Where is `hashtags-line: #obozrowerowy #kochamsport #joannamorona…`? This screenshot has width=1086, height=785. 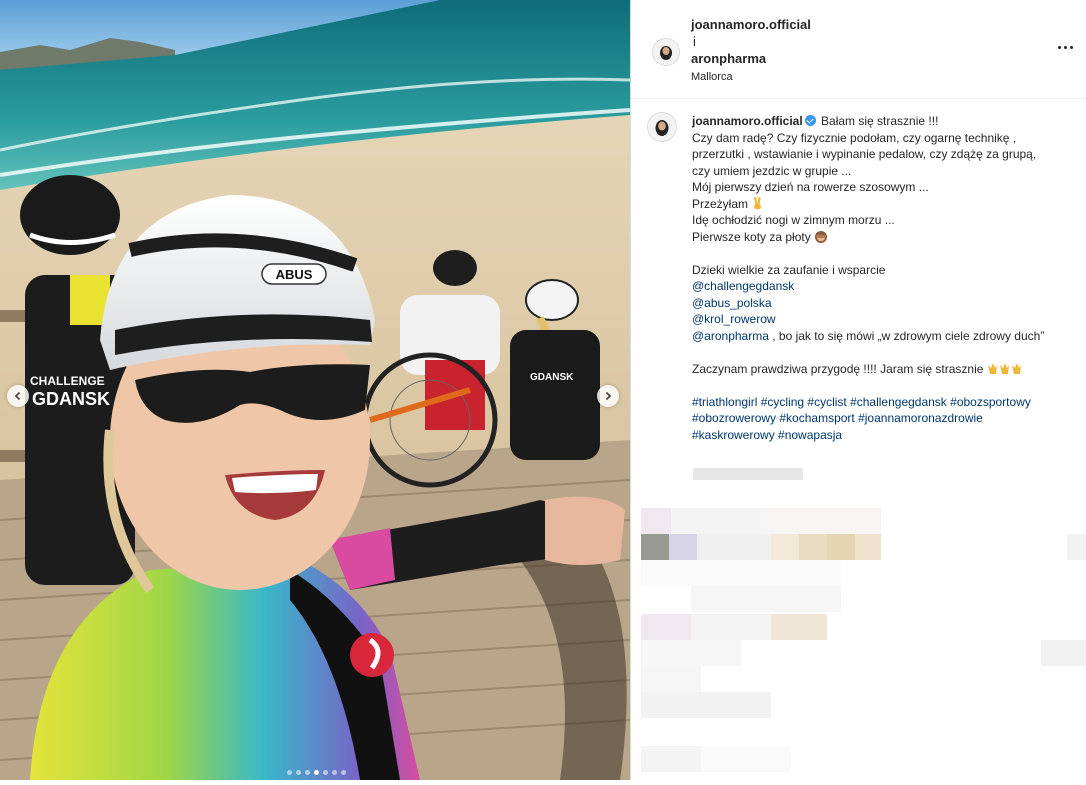 hashtags-line: #obozrowerowy #kochamsport #joannamorona… is located at coordinates (837, 418).